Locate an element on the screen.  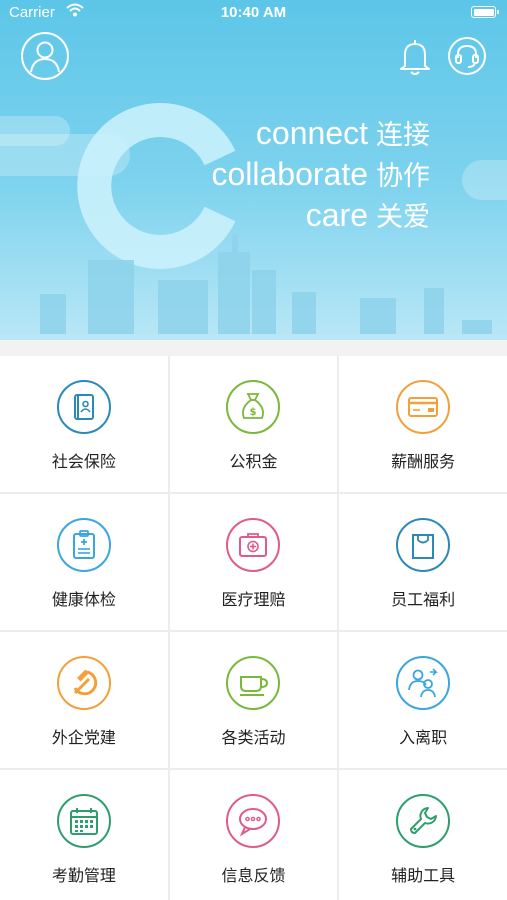
medical-kit-icon is located at coordinates (253, 545).